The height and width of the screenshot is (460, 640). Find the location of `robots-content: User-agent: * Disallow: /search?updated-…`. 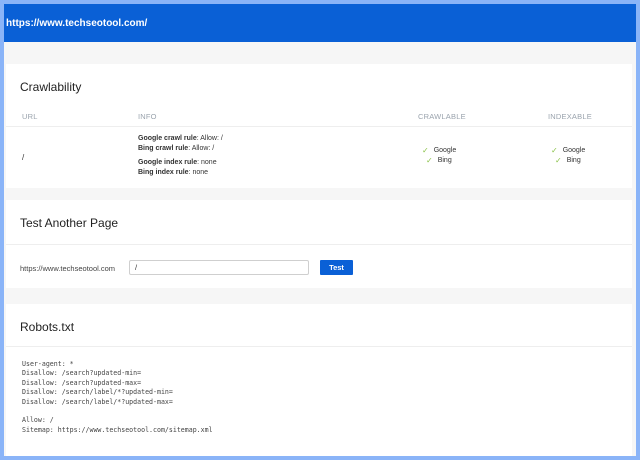

robots-content: User-agent: * Disallow: /search?updated-… is located at coordinates (117, 397).